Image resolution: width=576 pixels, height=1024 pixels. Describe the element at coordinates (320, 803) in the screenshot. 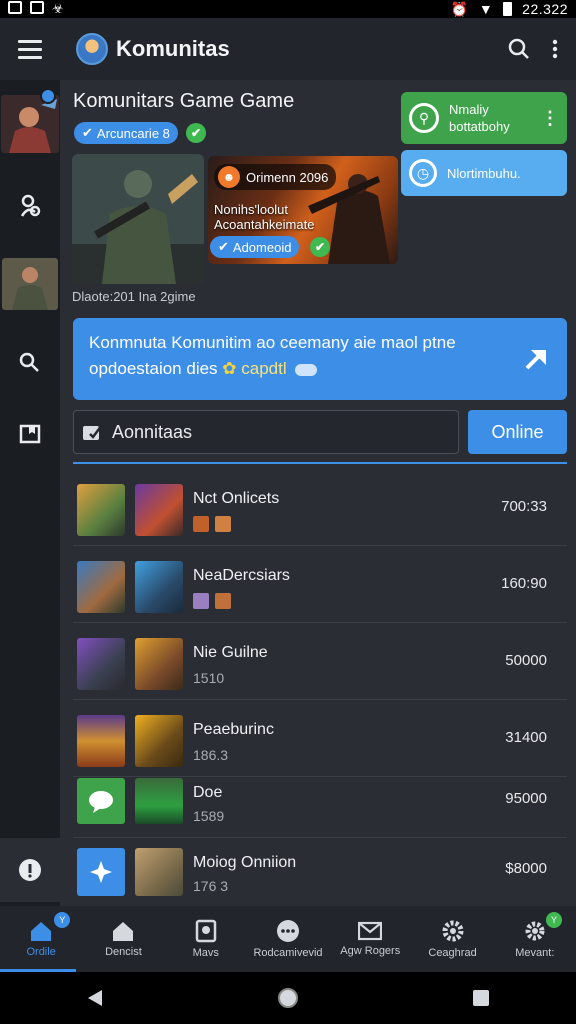

I see `list-item: Doe 1589 95000` at that location.